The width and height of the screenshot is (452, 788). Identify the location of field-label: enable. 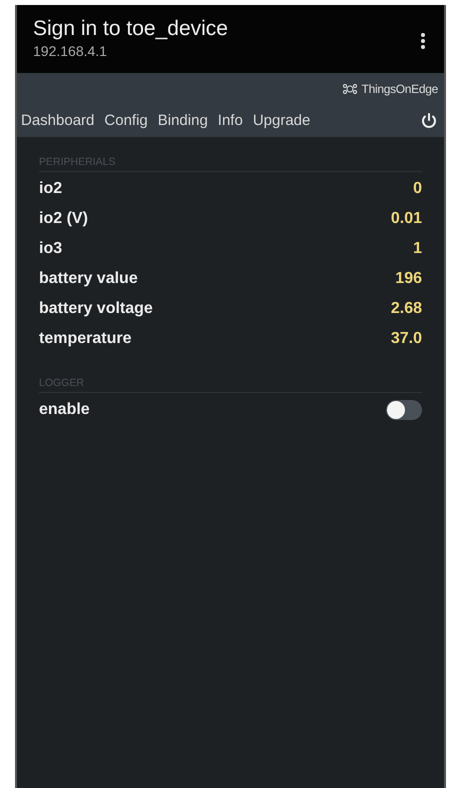
(64, 410).